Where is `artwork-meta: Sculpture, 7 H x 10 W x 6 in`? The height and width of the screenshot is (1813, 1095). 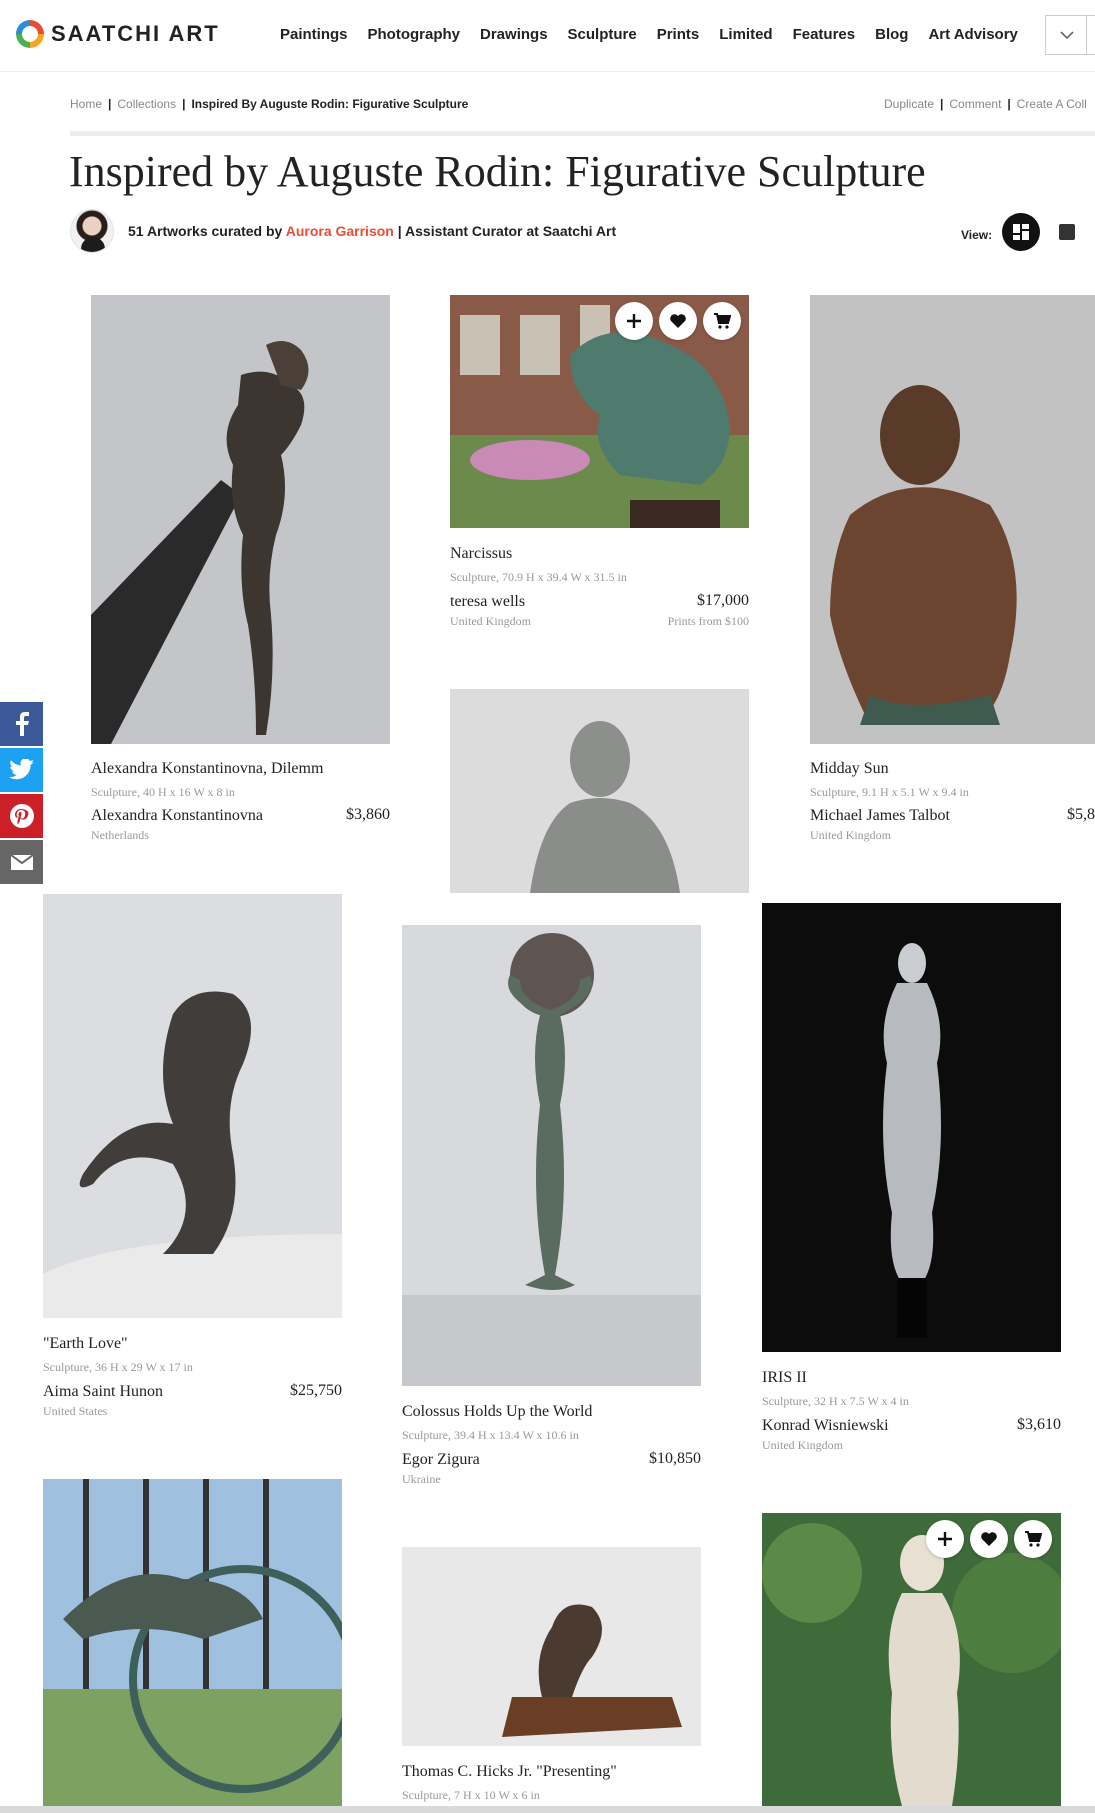 artwork-meta: Sculpture, 7 H x 10 W x 6 in is located at coordinates (471, 1795).